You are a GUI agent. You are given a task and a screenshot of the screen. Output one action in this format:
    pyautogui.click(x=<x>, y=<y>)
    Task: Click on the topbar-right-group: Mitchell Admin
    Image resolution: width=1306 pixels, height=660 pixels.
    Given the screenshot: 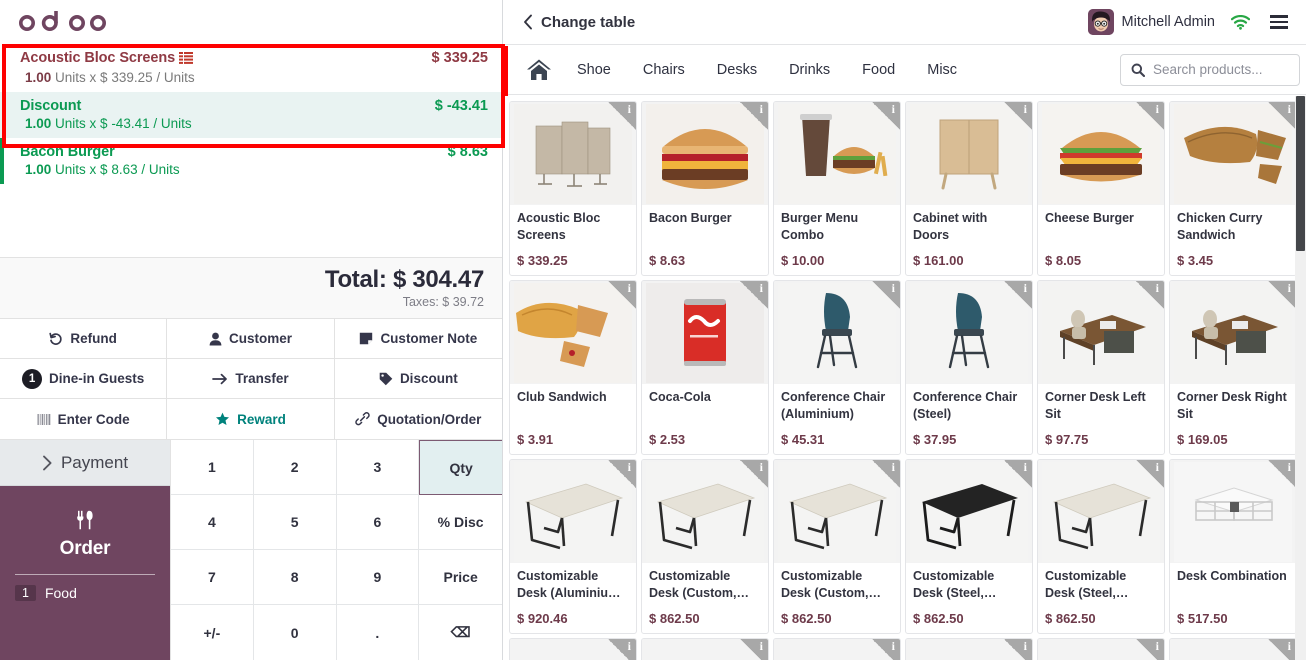 What is the action you would take?
    pyautogui.click(x=1189, y=22)
    